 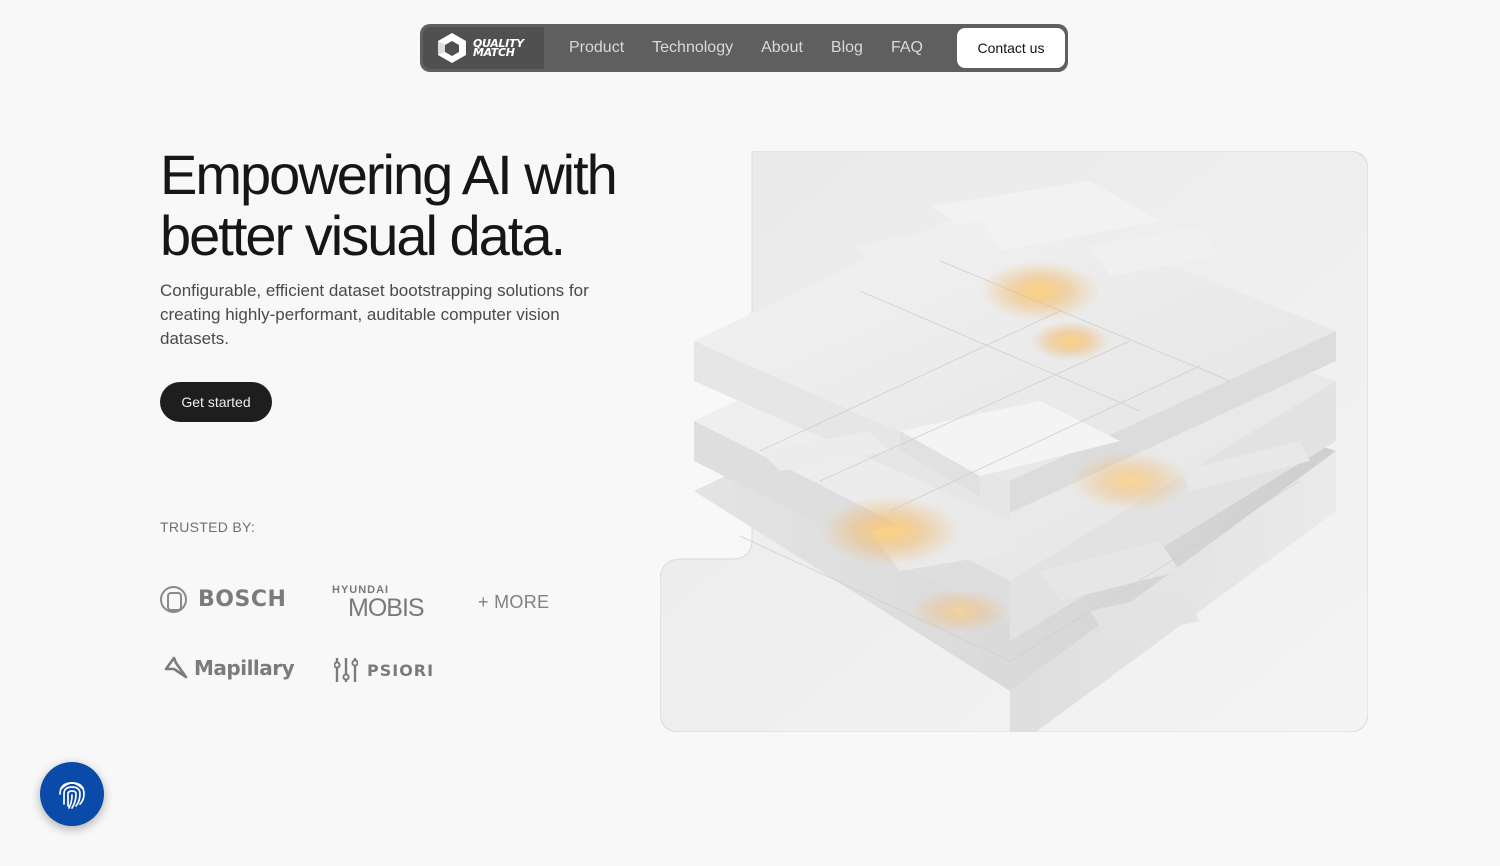 I want to click on nav-links: Product Technology About Blog FAQ, so click(x=760, y=48).